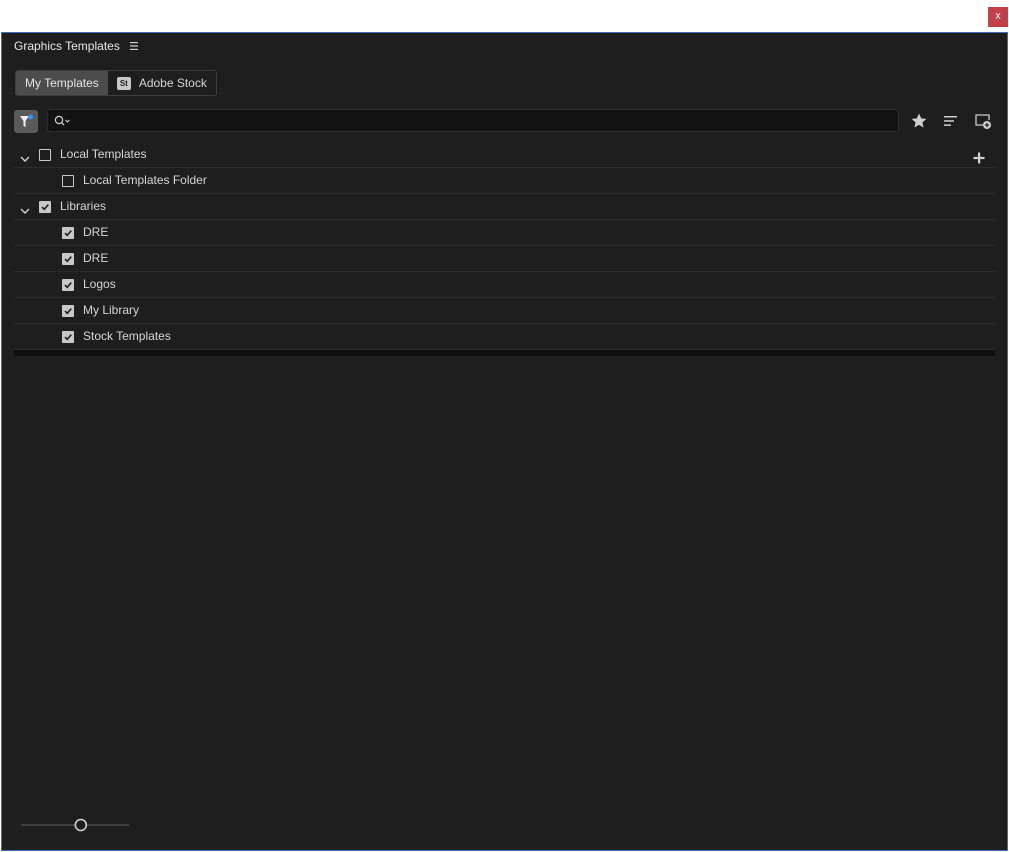 The height and width of the screenshot is (852, 1009). Describe the element at coordinates (983, 121) in the screenshot. I see `new-item-icon` at that location.